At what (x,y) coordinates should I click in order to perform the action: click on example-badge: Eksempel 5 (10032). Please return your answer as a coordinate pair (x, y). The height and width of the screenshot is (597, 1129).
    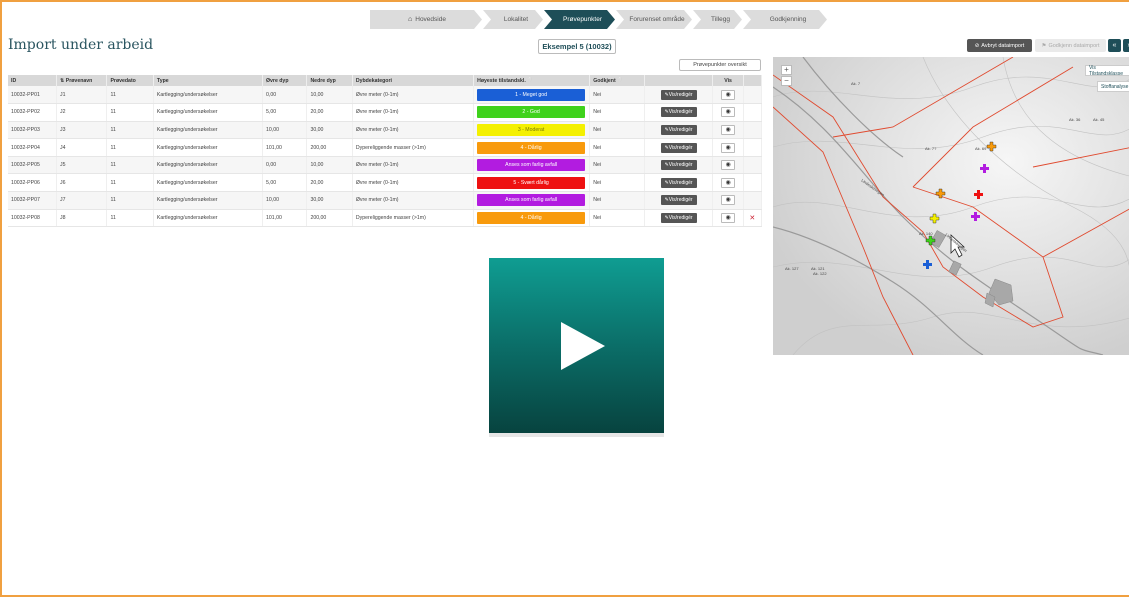
    Looking at the image, I should click on (577, 46).